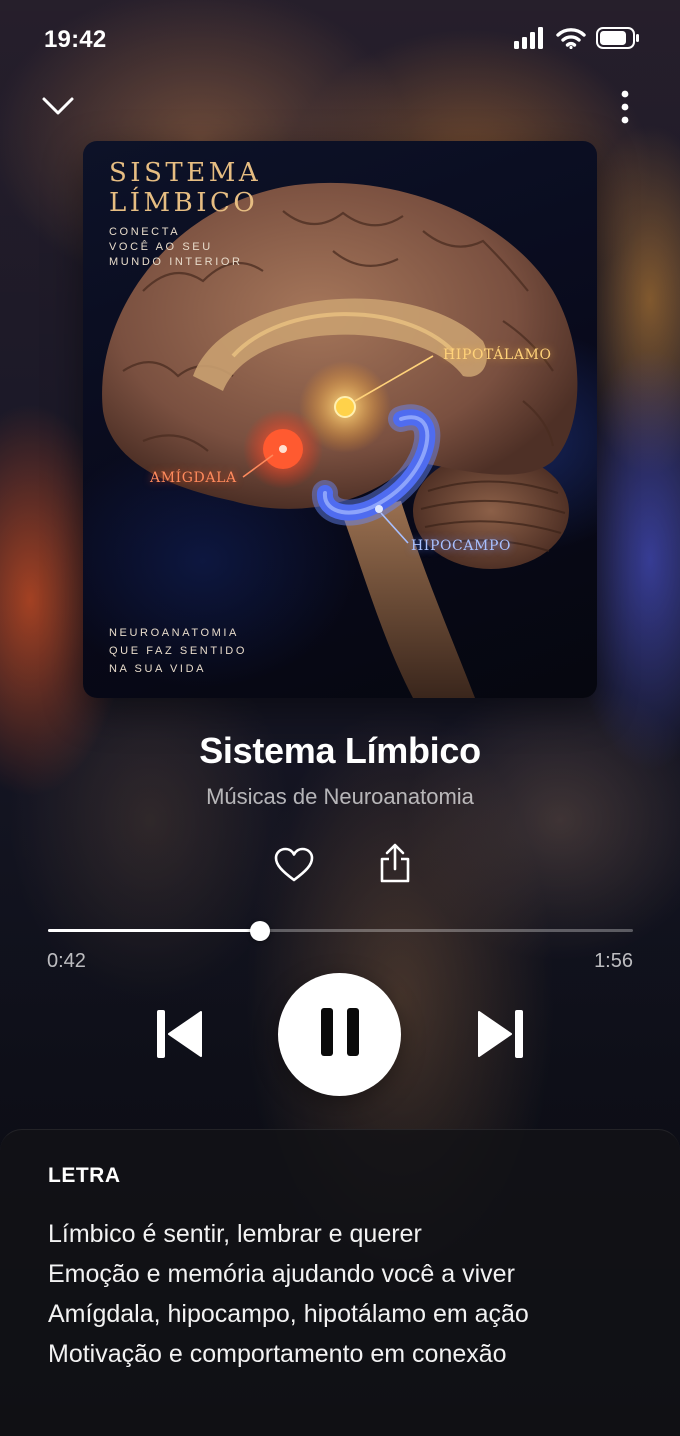  I want to click on progress-slider, so click(340, 931).